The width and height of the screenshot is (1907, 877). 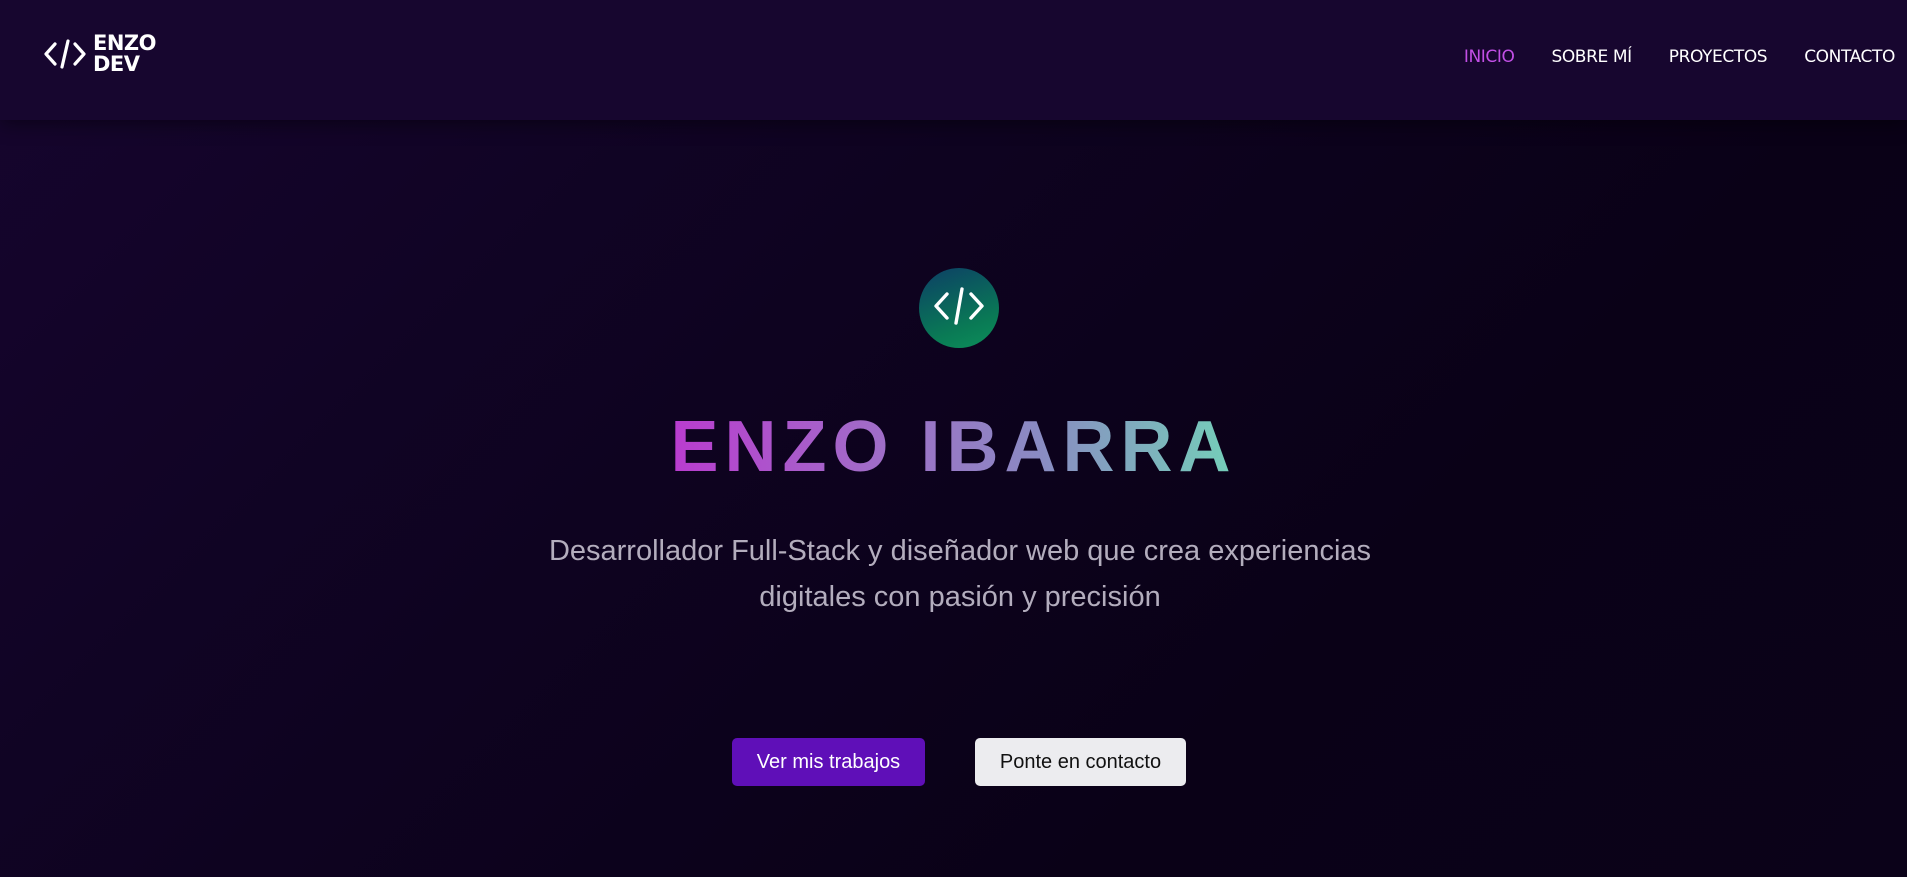 I want to click on logo: ENZO DEV, so click(x=100, y=53).